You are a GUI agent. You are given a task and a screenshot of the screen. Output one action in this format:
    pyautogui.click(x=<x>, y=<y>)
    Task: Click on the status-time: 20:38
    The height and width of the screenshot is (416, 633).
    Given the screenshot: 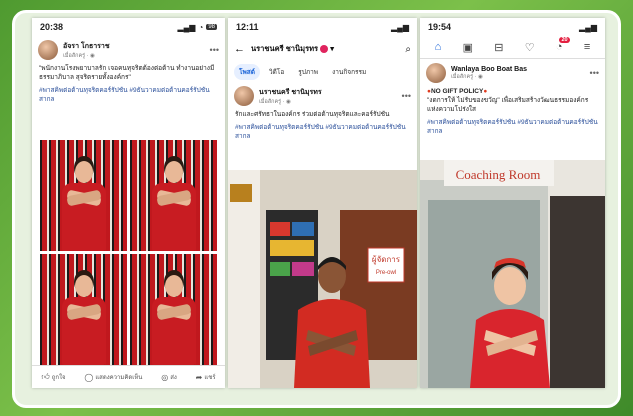 What is the action you would take?
    pyautogui.click(x=52, y=27)
    